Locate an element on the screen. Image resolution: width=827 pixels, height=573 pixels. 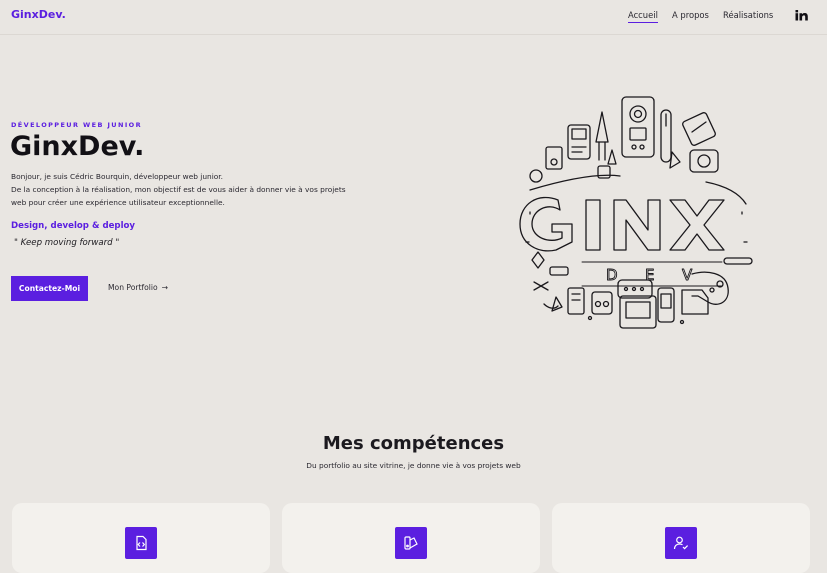
linkedin-icon is located at coordinates (802, 15).